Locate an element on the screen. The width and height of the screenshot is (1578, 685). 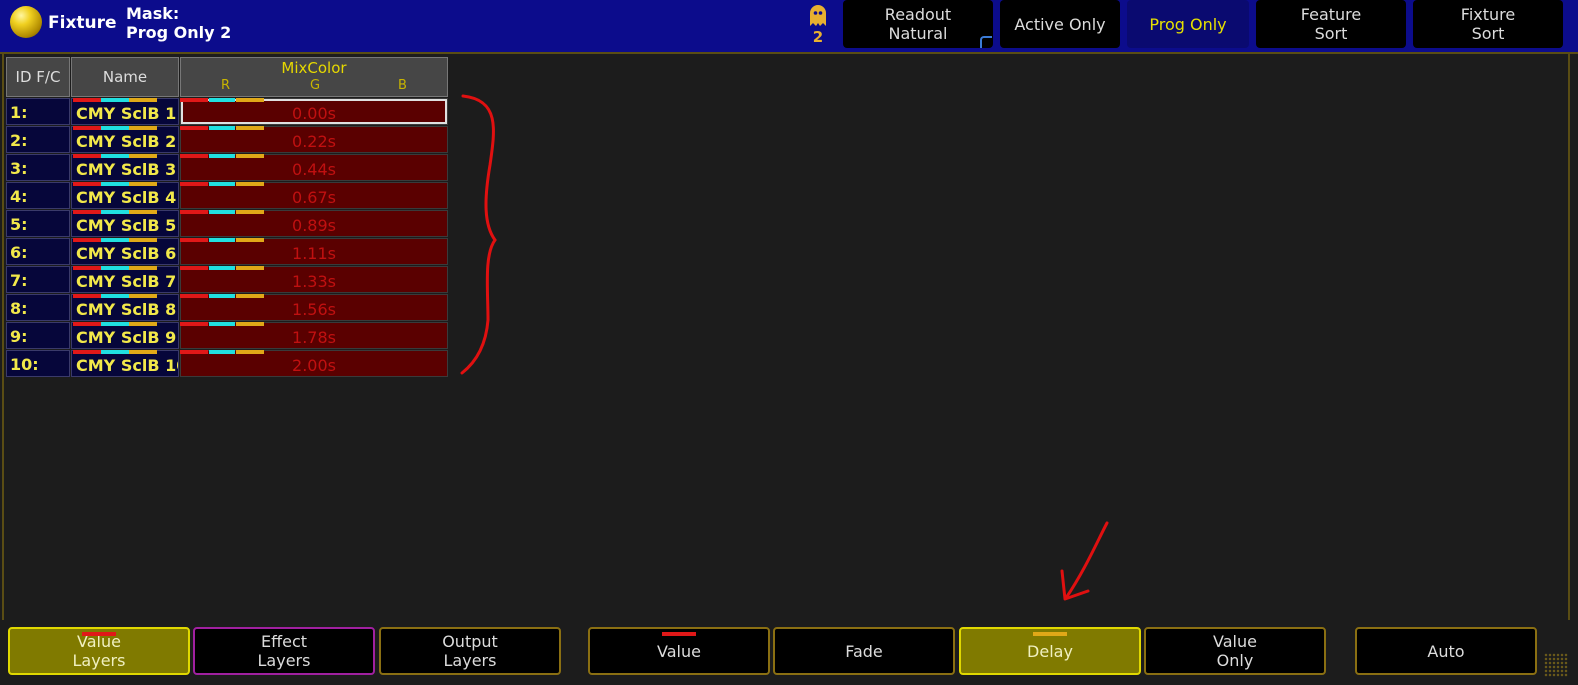
table-row: 4: CMY SclB 4 0.67s is located at coordinates (227, 196).